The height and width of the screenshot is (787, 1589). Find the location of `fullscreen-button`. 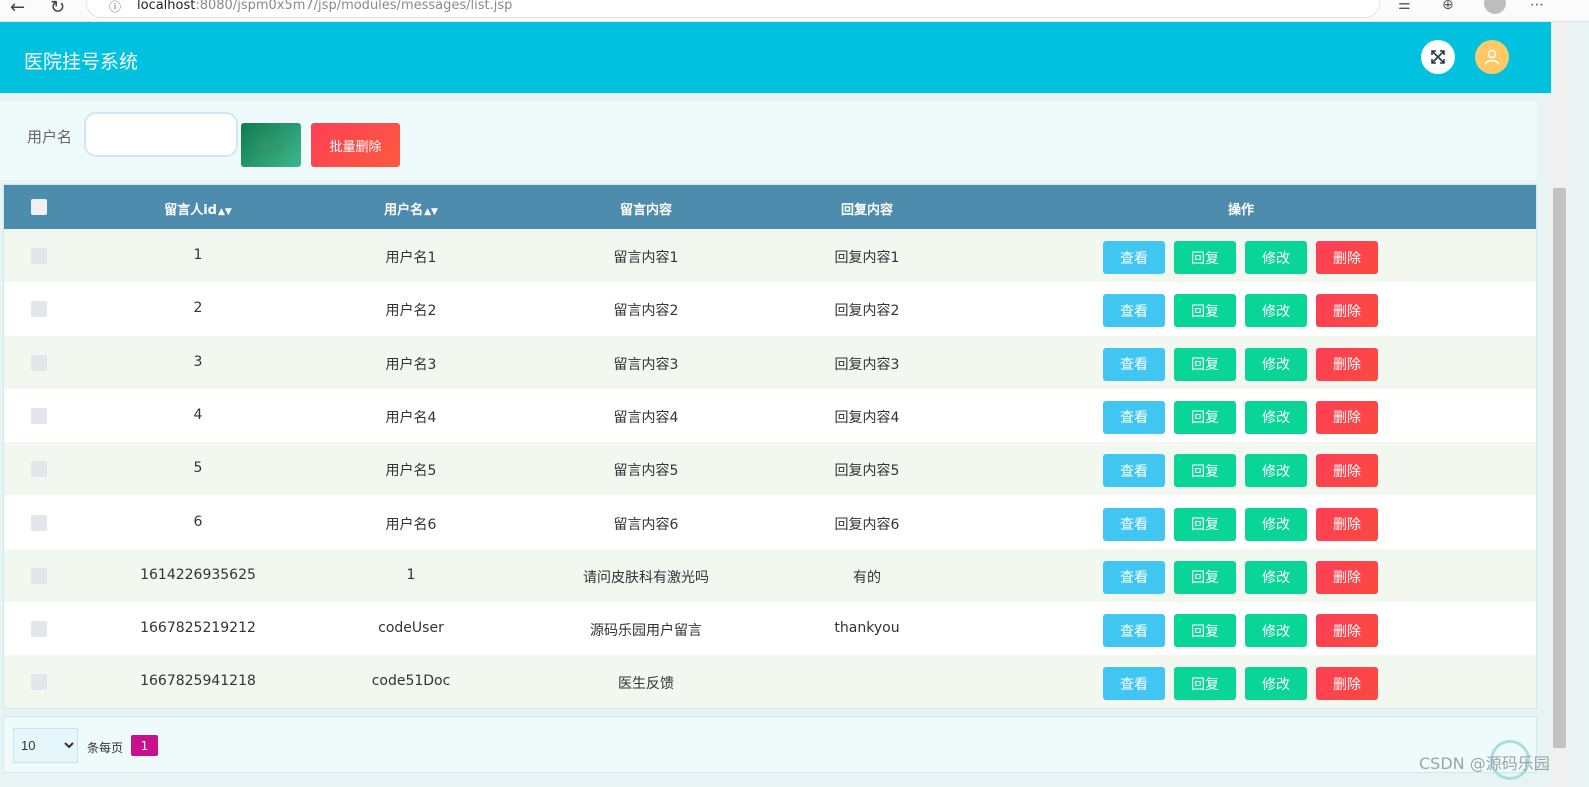

fullscreen-button is located at coordinates (1438, 57).